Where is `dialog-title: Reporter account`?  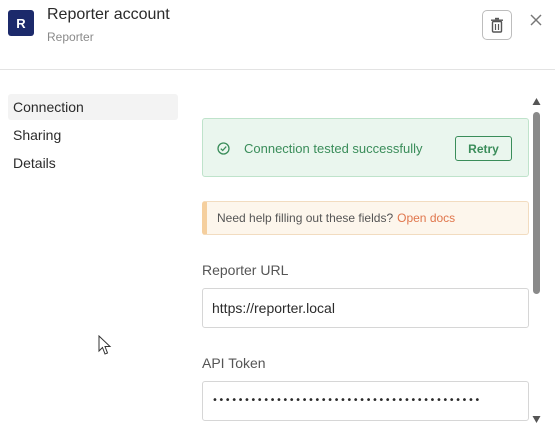 dialog-title: Reporter account is located at coordinates (108, 14).